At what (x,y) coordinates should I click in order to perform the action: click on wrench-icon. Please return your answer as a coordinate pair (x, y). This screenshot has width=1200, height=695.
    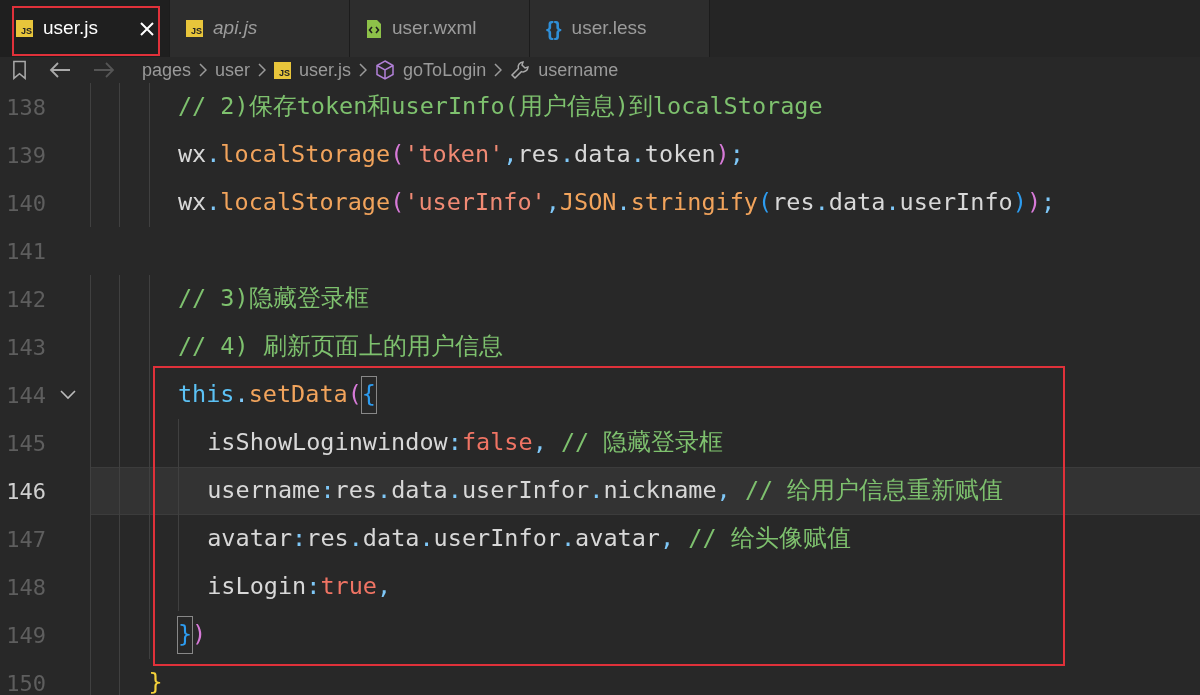
    Looking at the image, I should click on (520, 70).